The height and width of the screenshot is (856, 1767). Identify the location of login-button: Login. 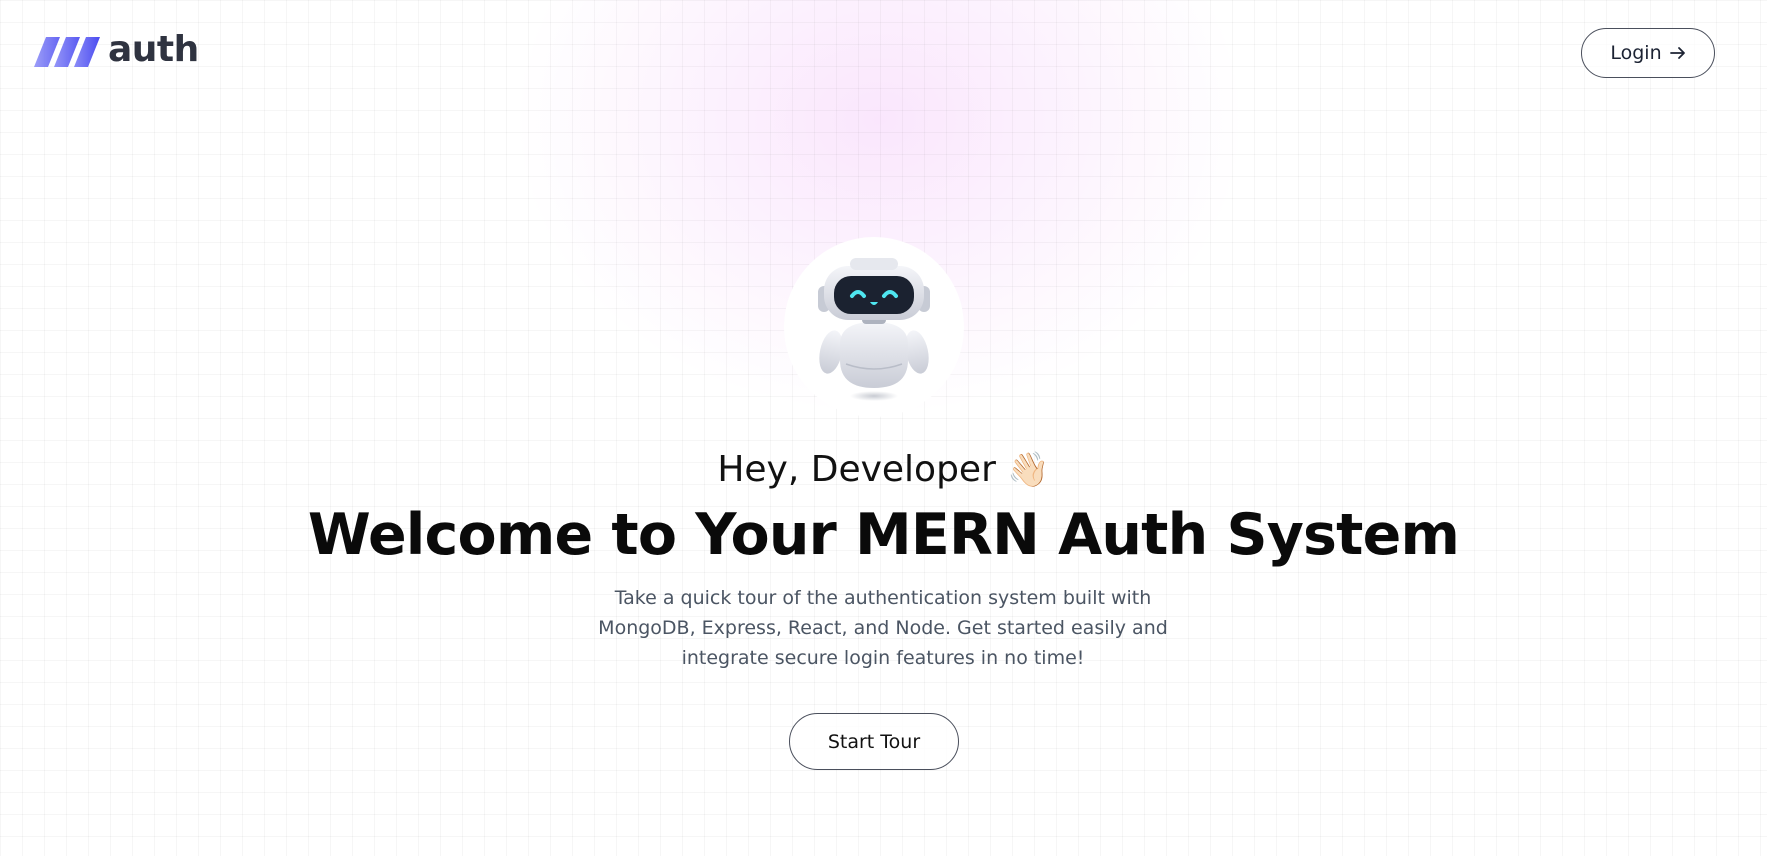
(1648, 53).